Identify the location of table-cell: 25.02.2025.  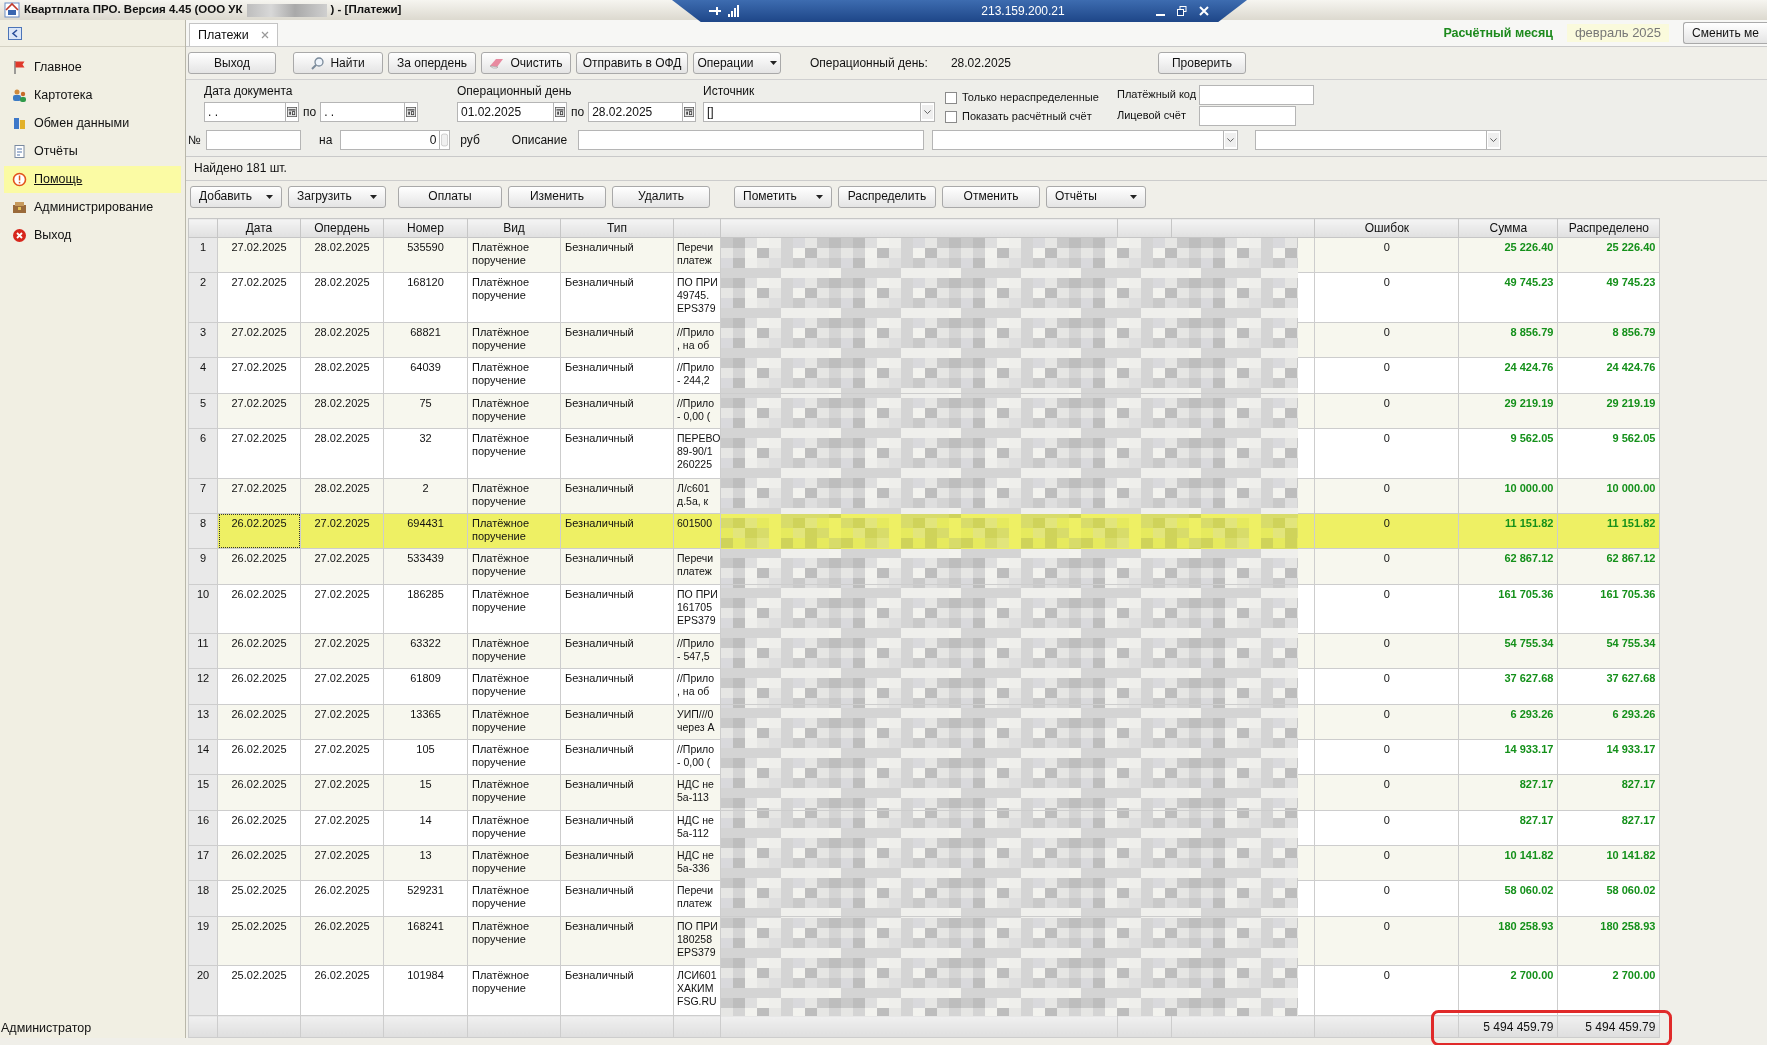
(259, 898).